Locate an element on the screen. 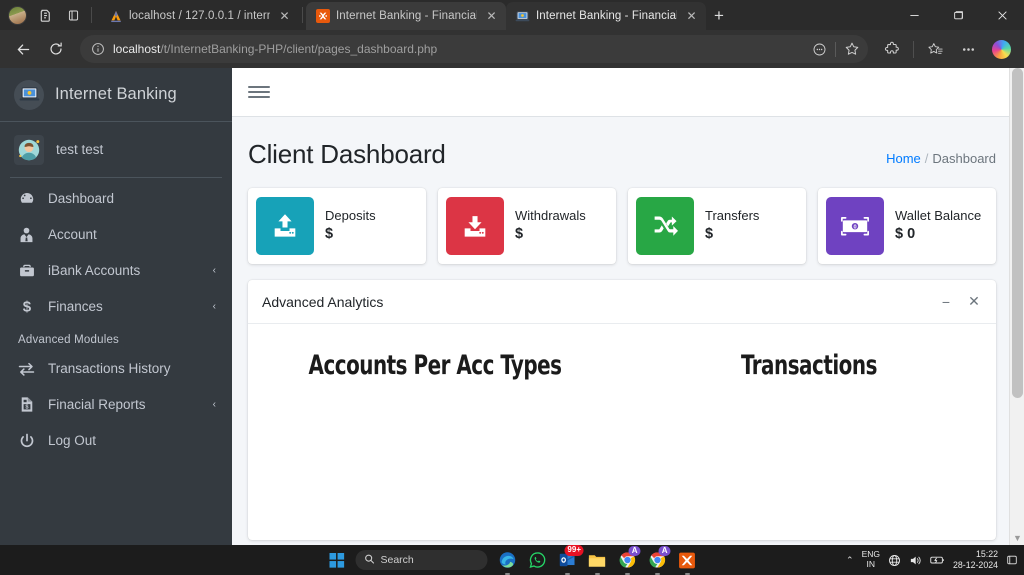  stat-card-wallet-balance: 0 Wallet Balance $ 0 is located at coordinates (907, 226).